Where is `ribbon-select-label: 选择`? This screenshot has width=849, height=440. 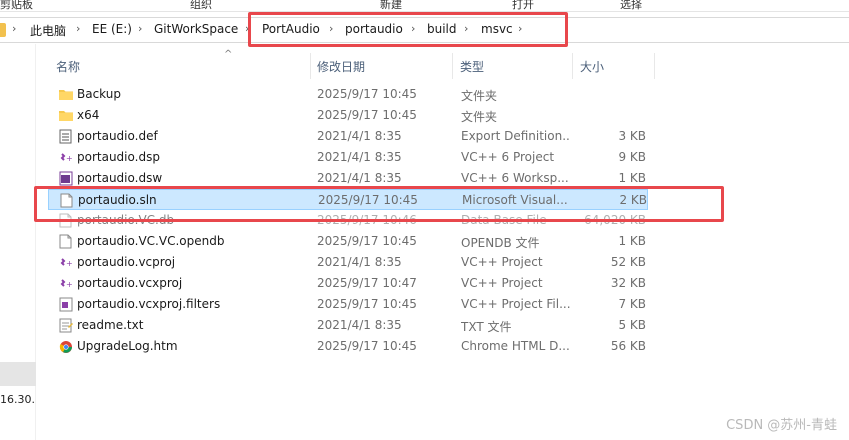
ribbon-select-label: 选择 is located at coordinates (631, 5).